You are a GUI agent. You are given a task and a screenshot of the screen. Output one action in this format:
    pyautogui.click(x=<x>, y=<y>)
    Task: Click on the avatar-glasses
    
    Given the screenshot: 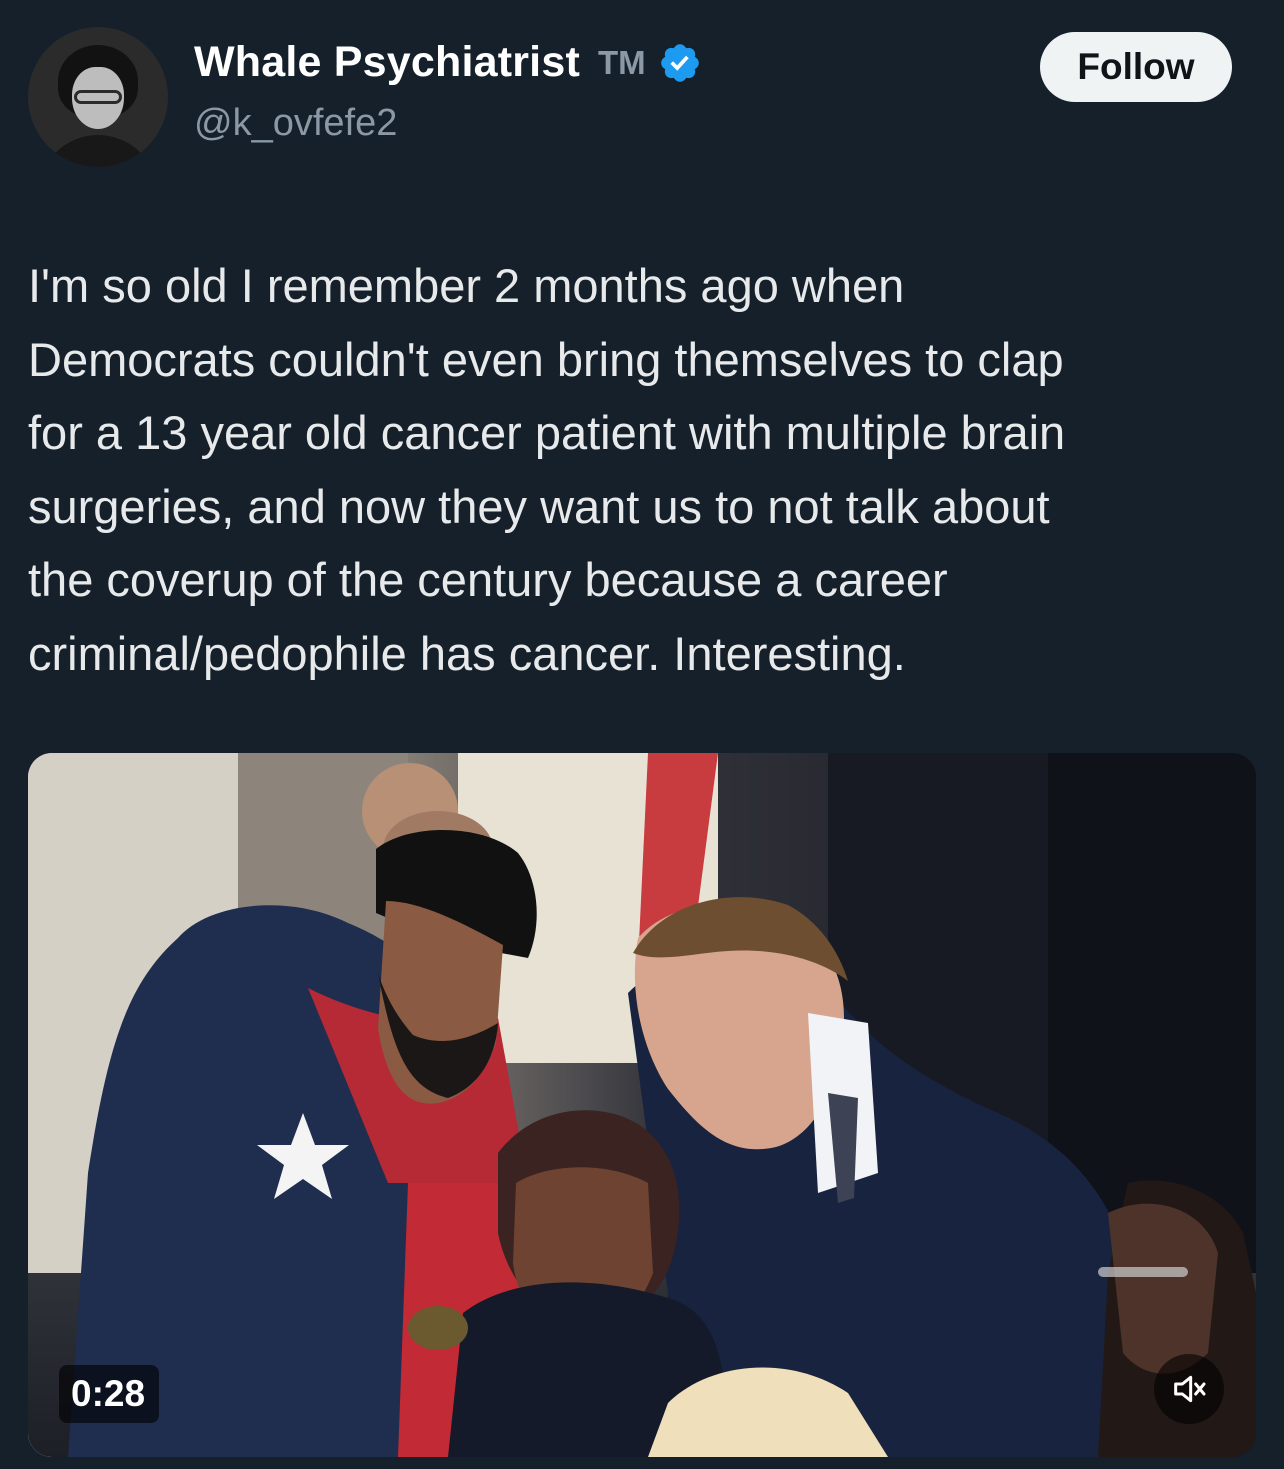 What is the action you would take?
    pyautogui.click(x=98, y=97)
    